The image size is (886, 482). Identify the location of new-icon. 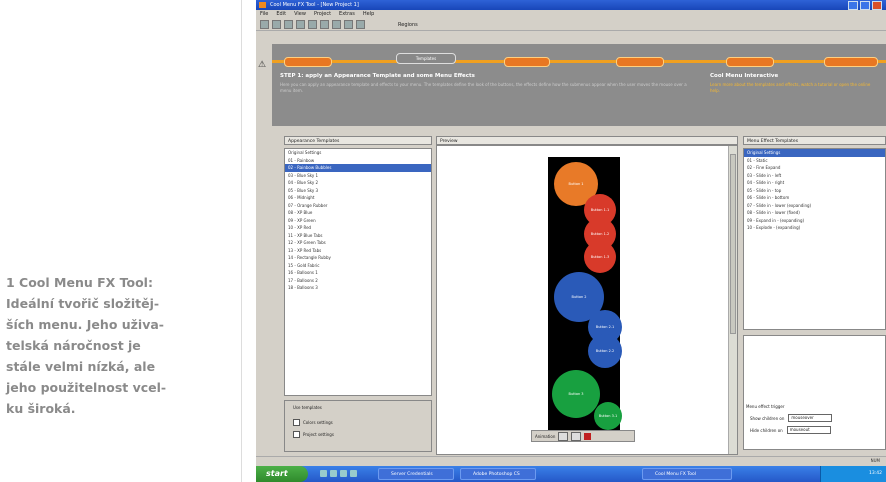
(264, 24).